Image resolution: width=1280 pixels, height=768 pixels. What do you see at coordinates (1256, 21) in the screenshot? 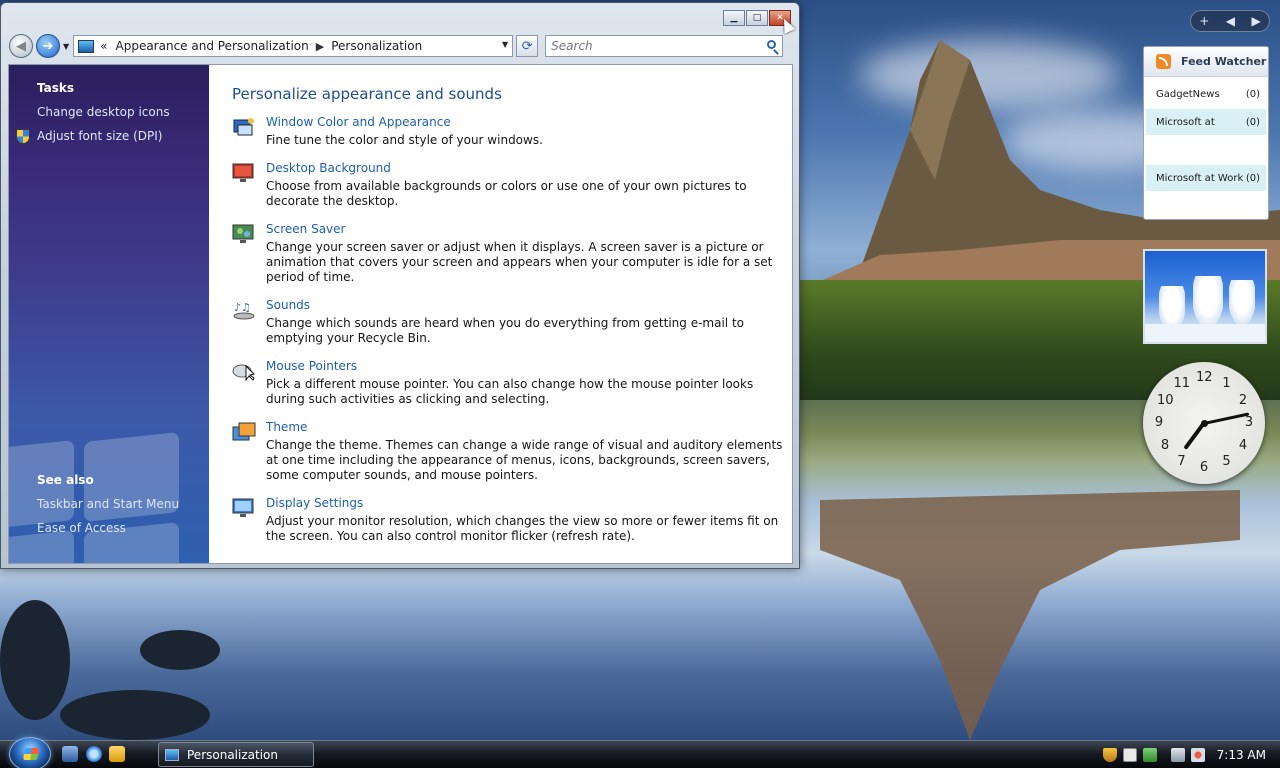
I see `next-gadgets-button: ▶` at bounding box center [1256, 21].